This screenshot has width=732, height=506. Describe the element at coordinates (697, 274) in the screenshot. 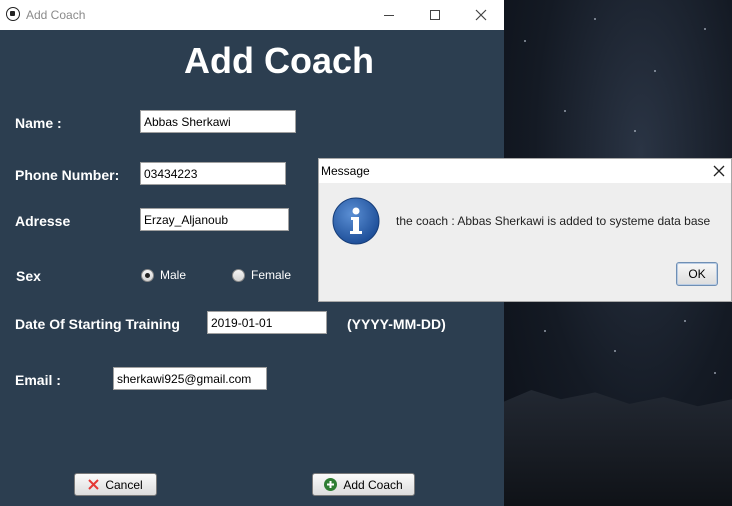

I see `ok-button: OK` at that location.